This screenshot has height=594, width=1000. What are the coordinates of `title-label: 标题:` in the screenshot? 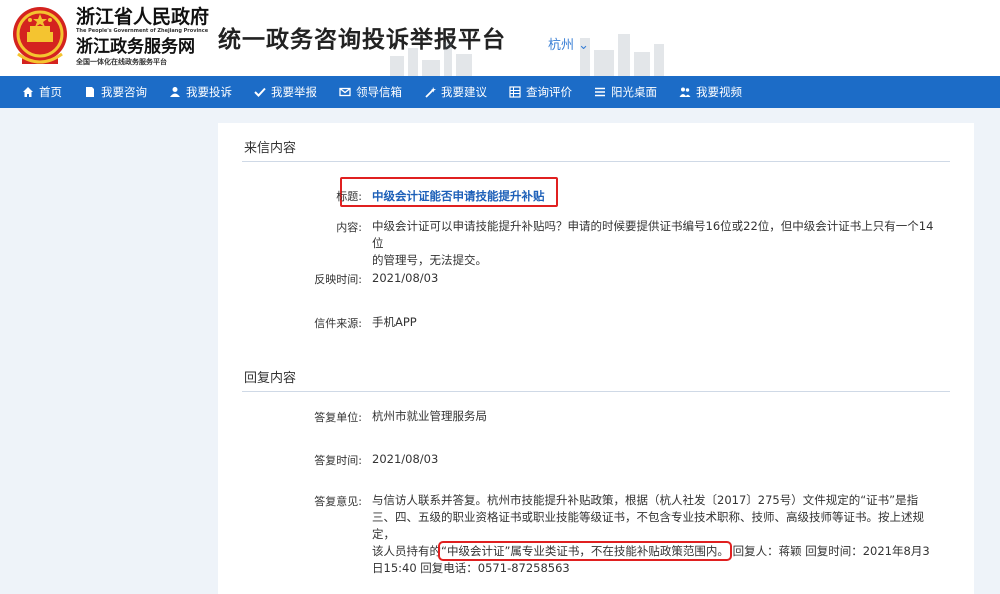 It's located at (349, 196).